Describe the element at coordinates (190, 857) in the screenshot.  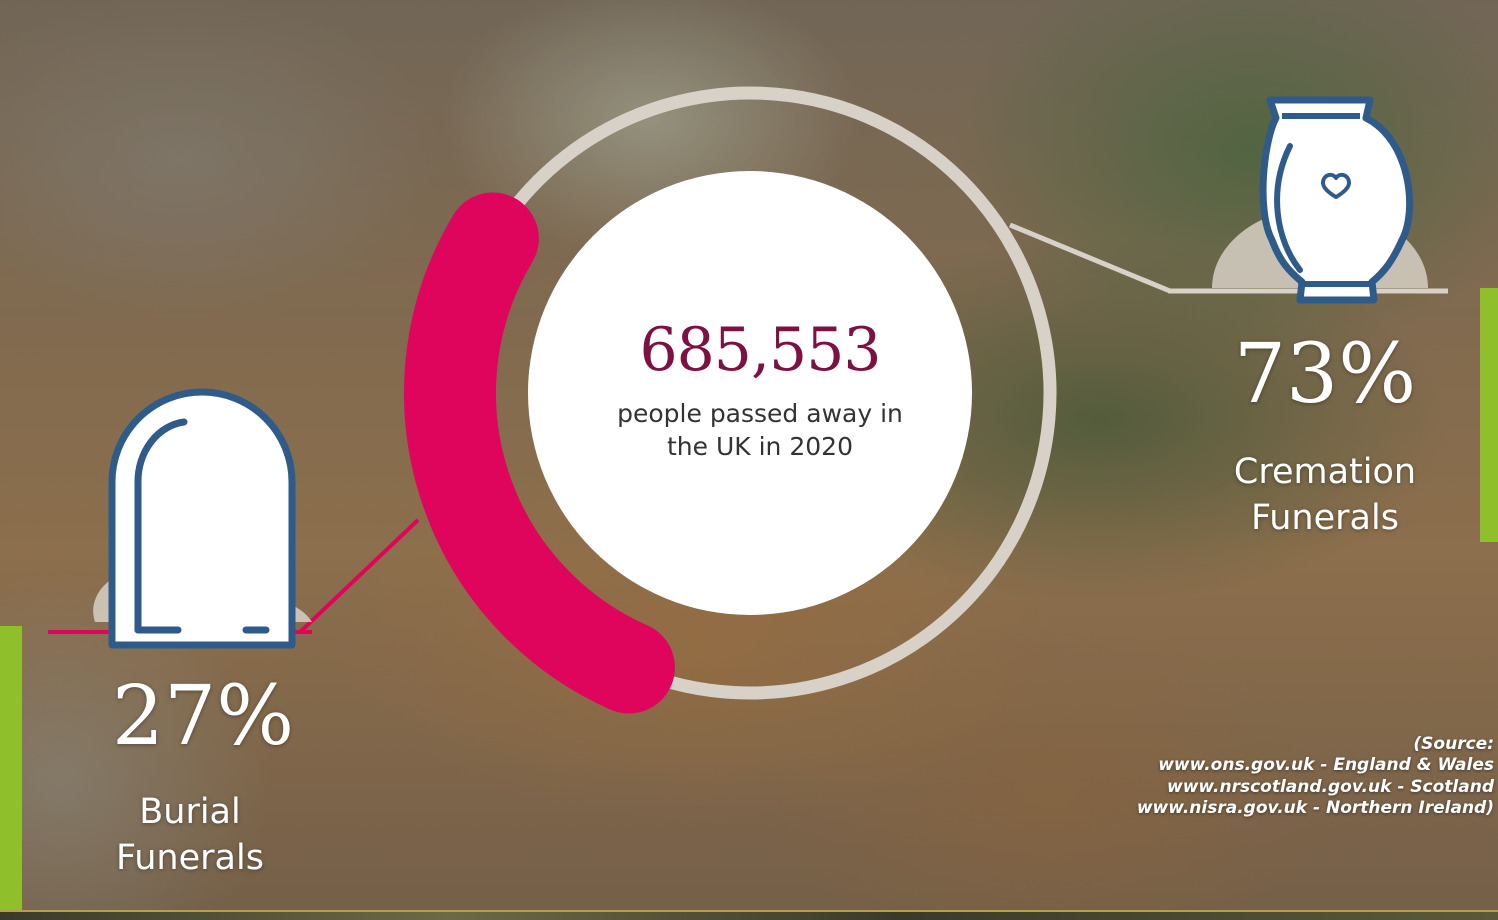
I see `burial-label-line-2: Funerals` at that location.